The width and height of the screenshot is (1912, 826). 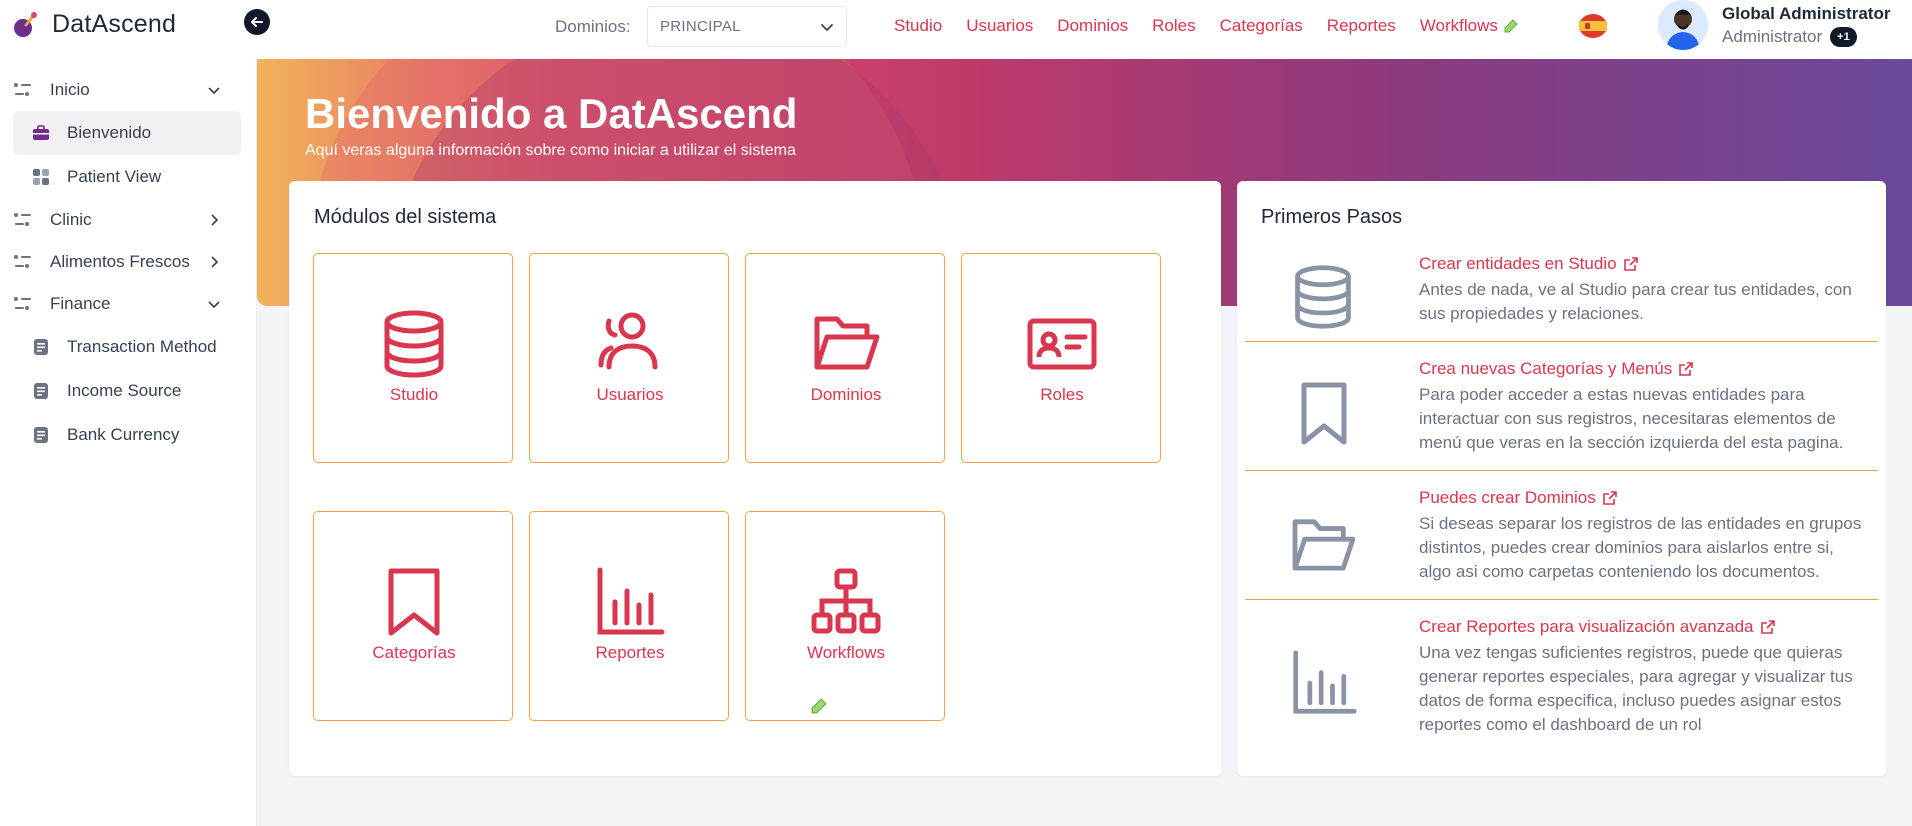 I want to click on nav-workflows: Workflows, so click(x=1469, y=26).